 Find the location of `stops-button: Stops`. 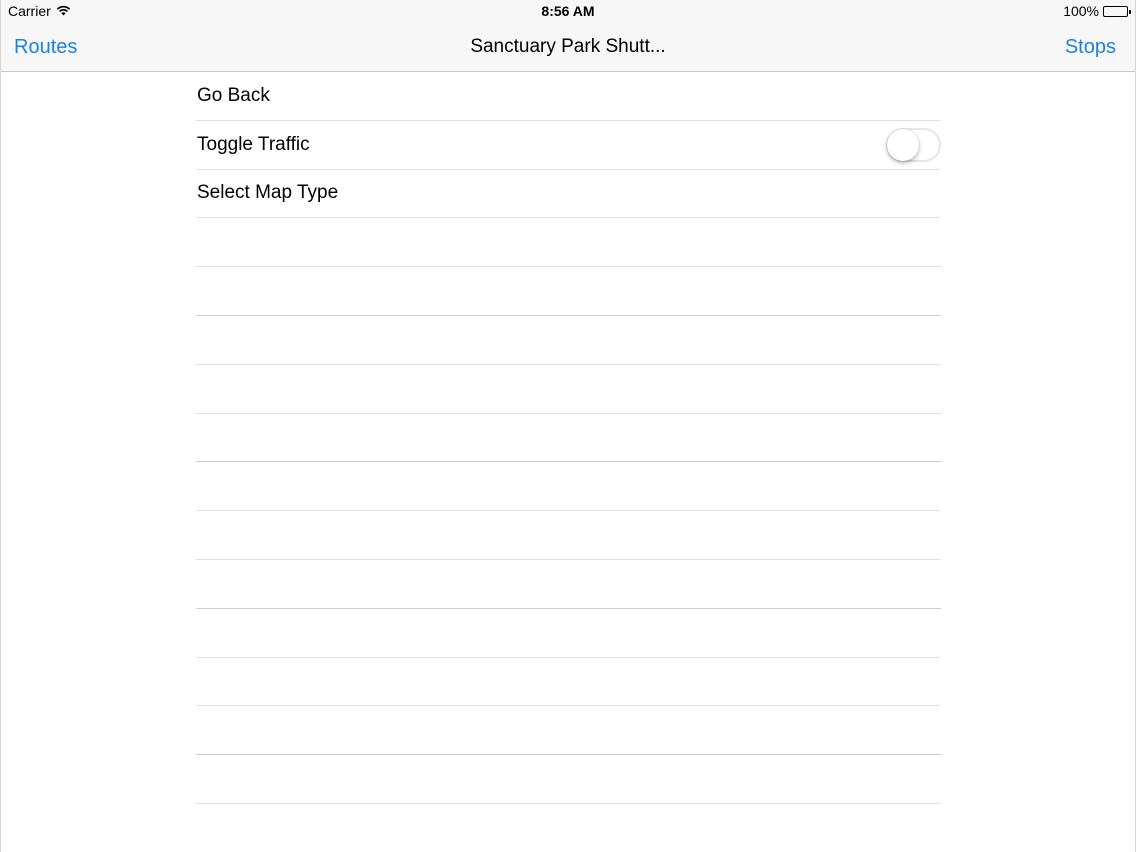

stops-button: Stops is located at coordinates (1090, 47).